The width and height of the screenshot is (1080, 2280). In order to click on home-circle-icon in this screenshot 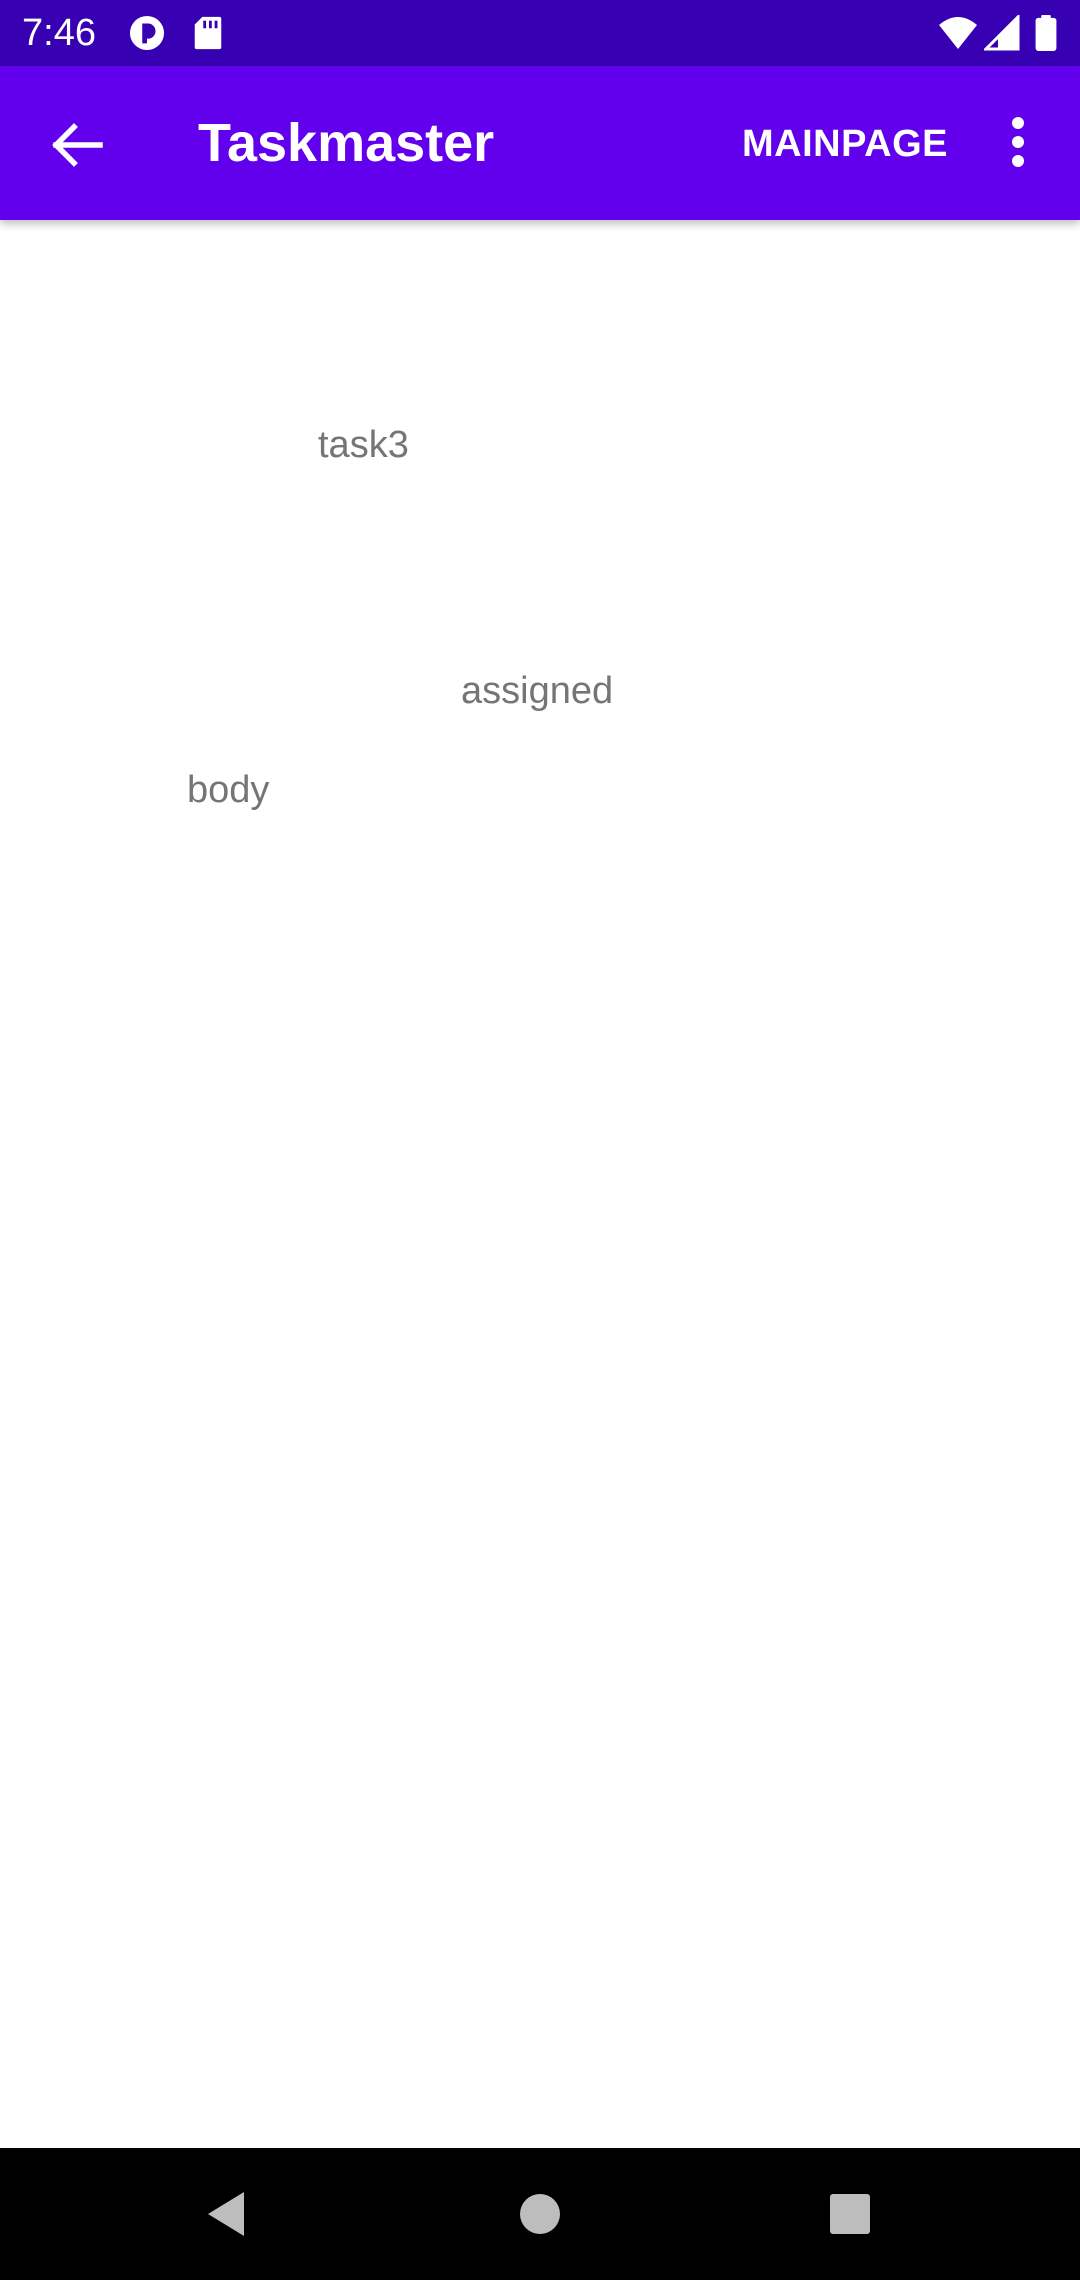, I will do `click(540, 2214)`.